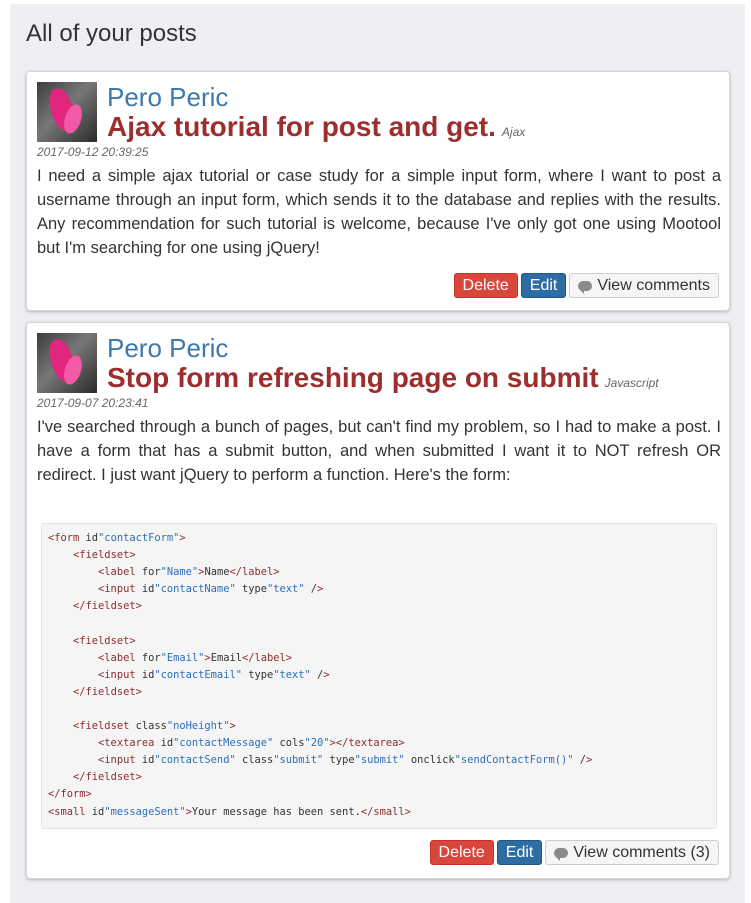 This screenshot has width=751, height=903. I want to click on post-actions: Delete Edit View comments (3), so click(574, 852).